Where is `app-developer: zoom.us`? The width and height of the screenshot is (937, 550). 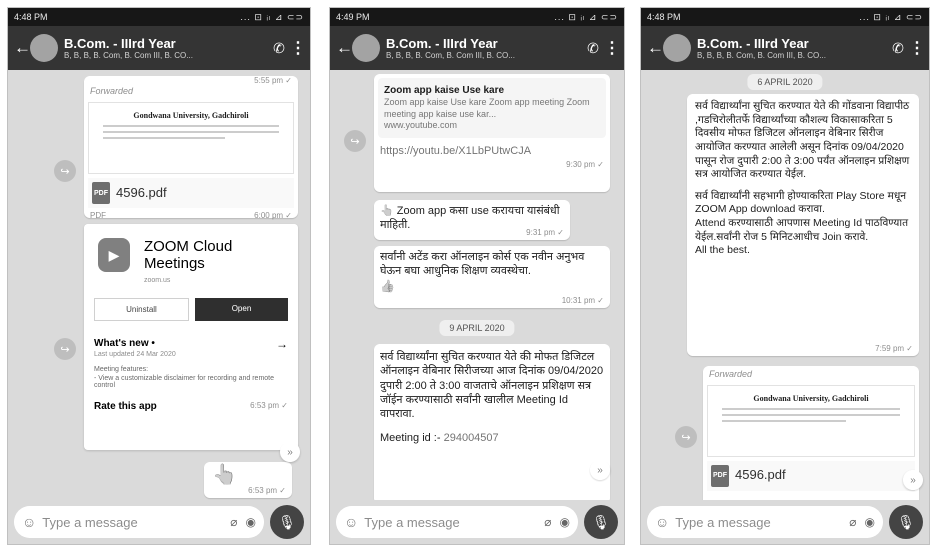
app-developer: zoom.us is located at coordinates (157, 280).